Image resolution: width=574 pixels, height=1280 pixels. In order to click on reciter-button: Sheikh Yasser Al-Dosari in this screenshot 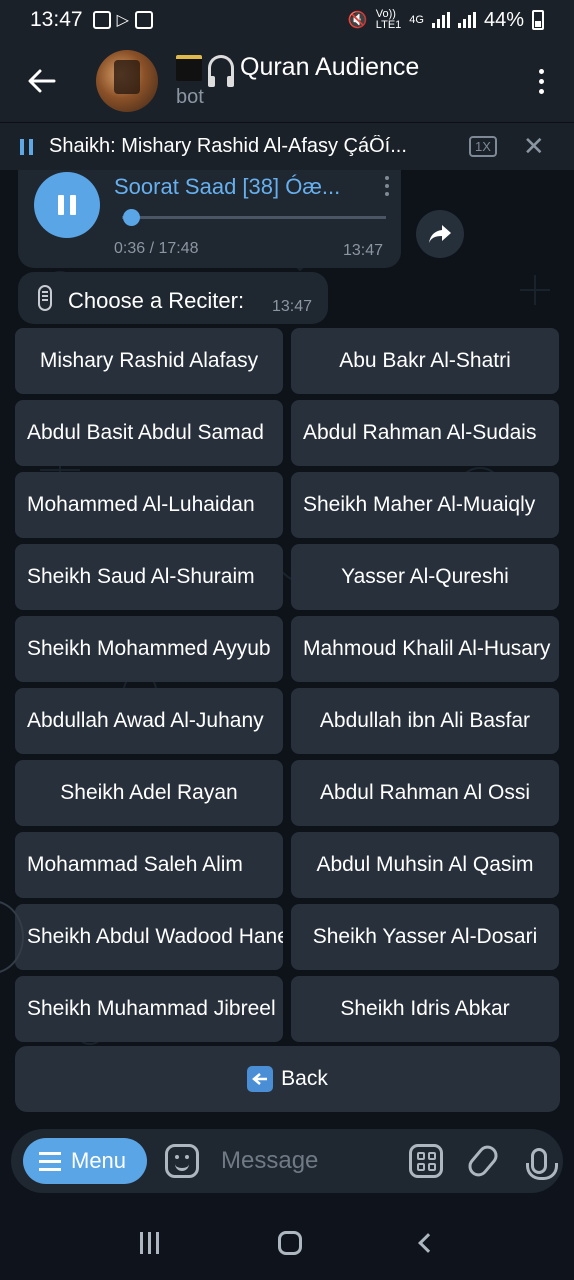, I will do `click(425, 937)`.